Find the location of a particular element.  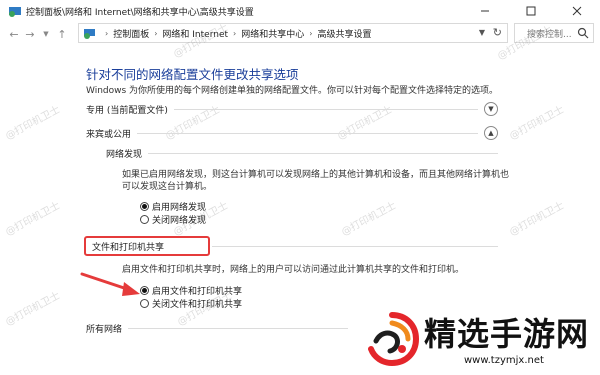

collapse-chevron-icon: ▲ is located at coordinates (491, 133).